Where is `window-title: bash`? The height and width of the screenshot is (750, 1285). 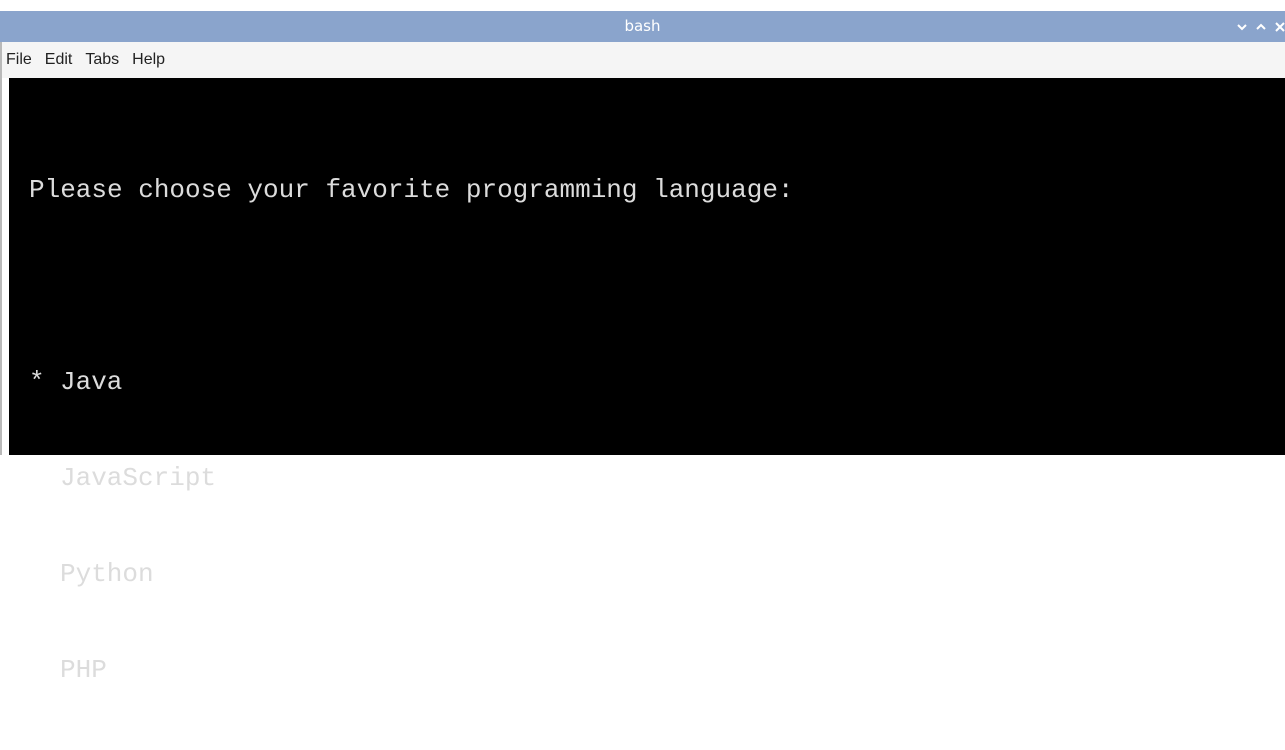 window-title: bash is located at coordinates (642, 26).